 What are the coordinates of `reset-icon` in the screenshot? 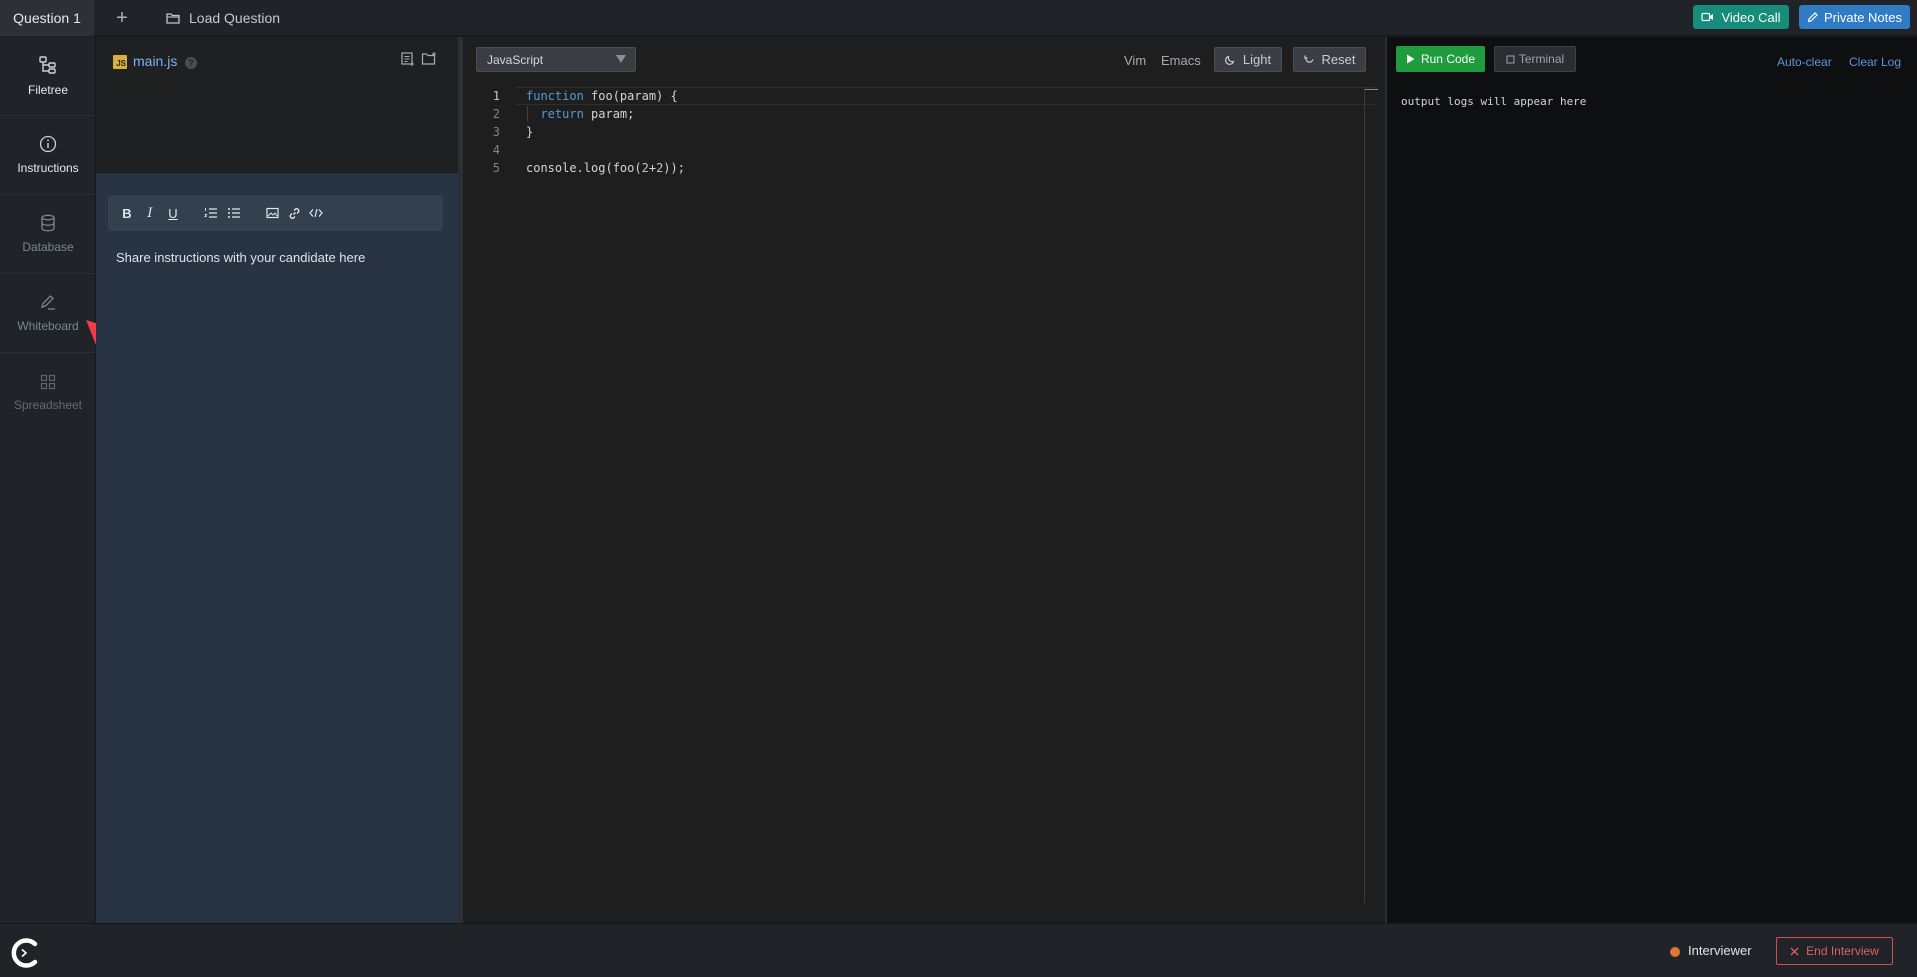 It's located at (1308, 59).